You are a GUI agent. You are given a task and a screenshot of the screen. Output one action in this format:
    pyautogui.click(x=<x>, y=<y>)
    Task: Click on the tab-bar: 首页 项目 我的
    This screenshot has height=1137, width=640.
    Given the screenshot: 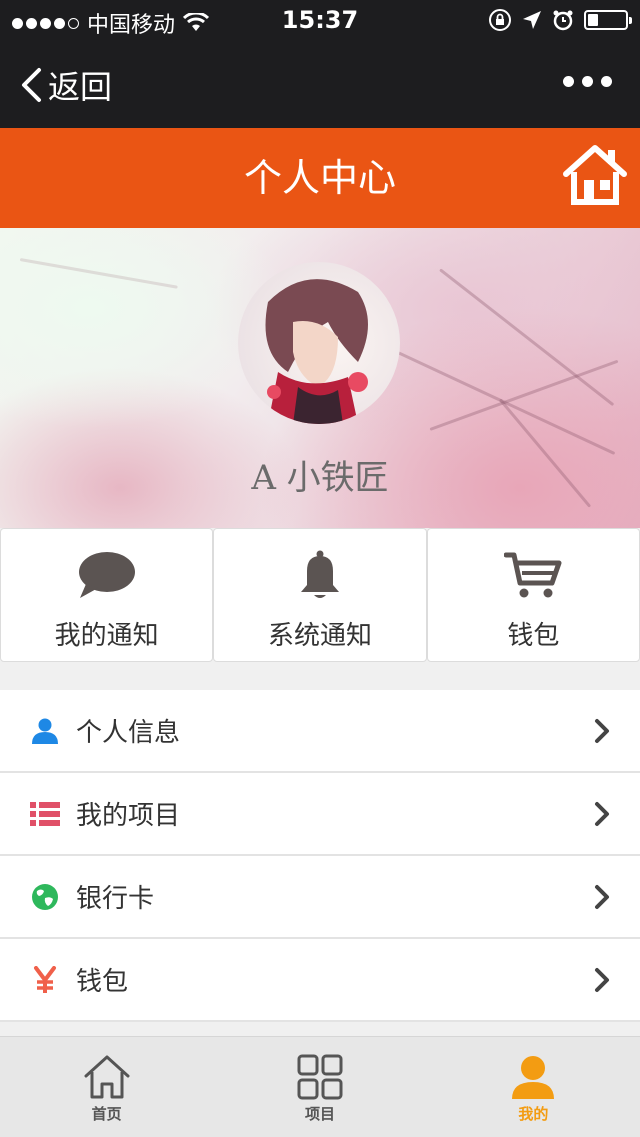 What is the action you would take?
    pyautogui.click(x=320, y=1086)
    